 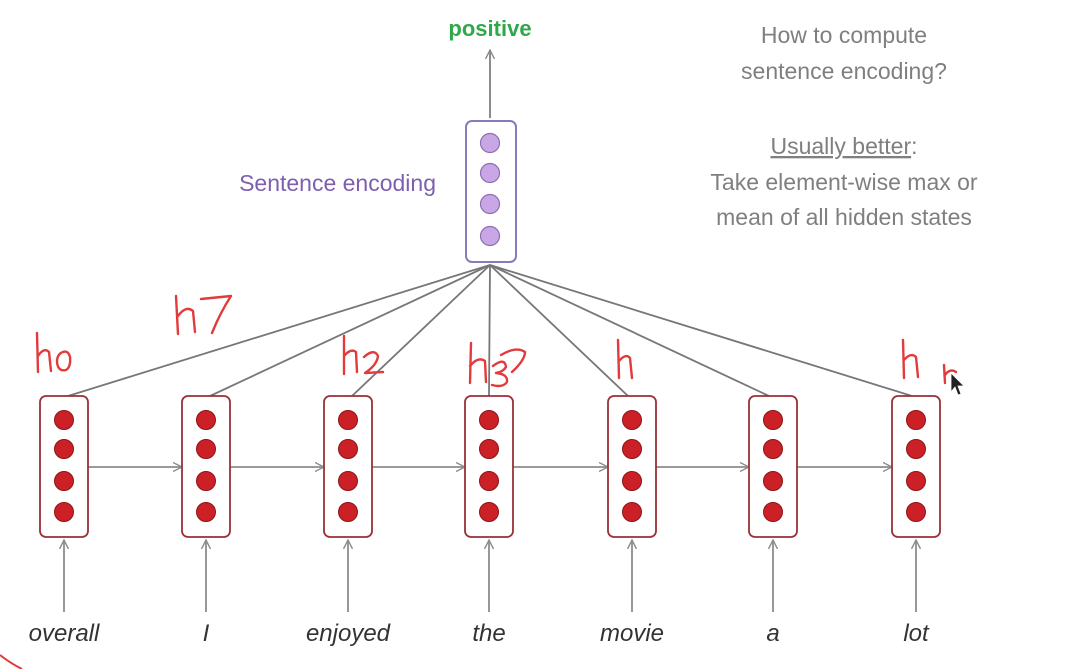 I want to click on answer-heading-group: Usually better:, so click(x=843, y=146).